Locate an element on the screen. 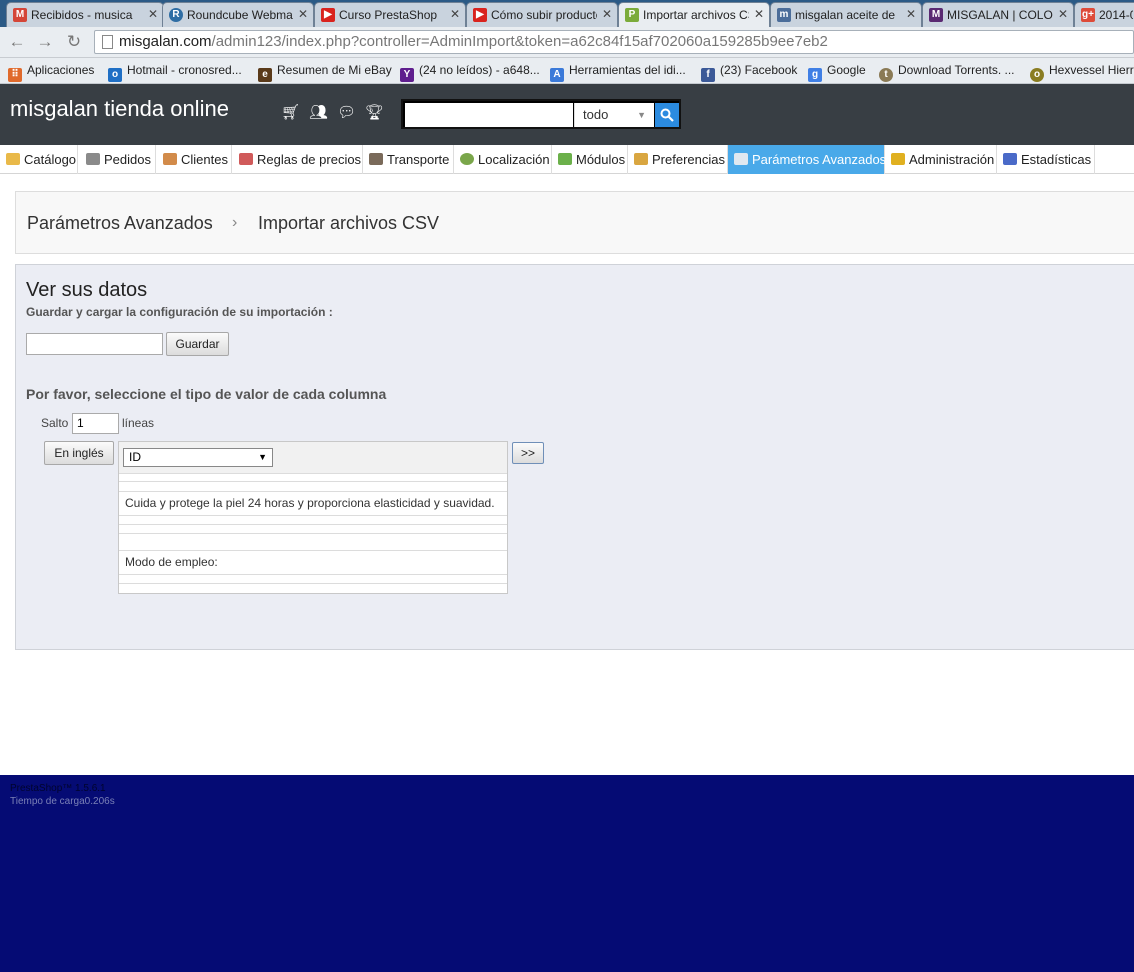 This screenshot has width=1134, height=972. outlook-icon: o is located at coordinates (115, 75).